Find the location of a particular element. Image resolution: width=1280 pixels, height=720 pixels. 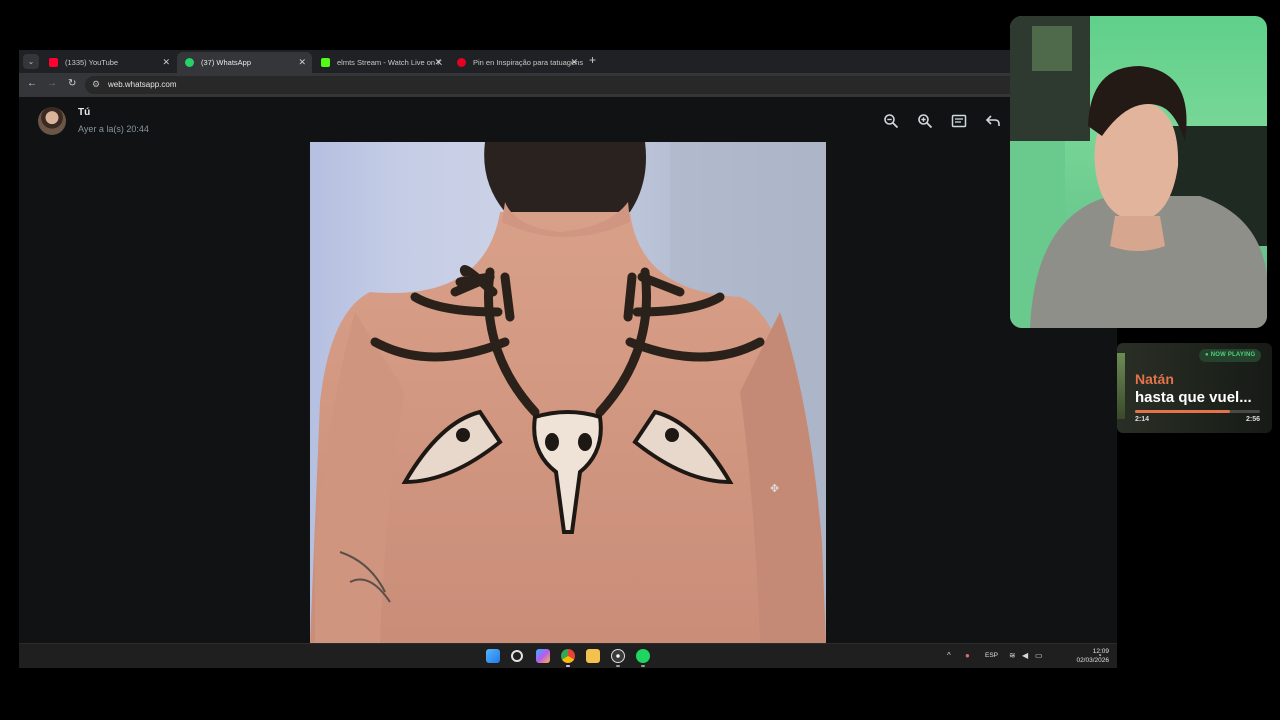

chrome-running-indicator is located at coordinates (568, 666).